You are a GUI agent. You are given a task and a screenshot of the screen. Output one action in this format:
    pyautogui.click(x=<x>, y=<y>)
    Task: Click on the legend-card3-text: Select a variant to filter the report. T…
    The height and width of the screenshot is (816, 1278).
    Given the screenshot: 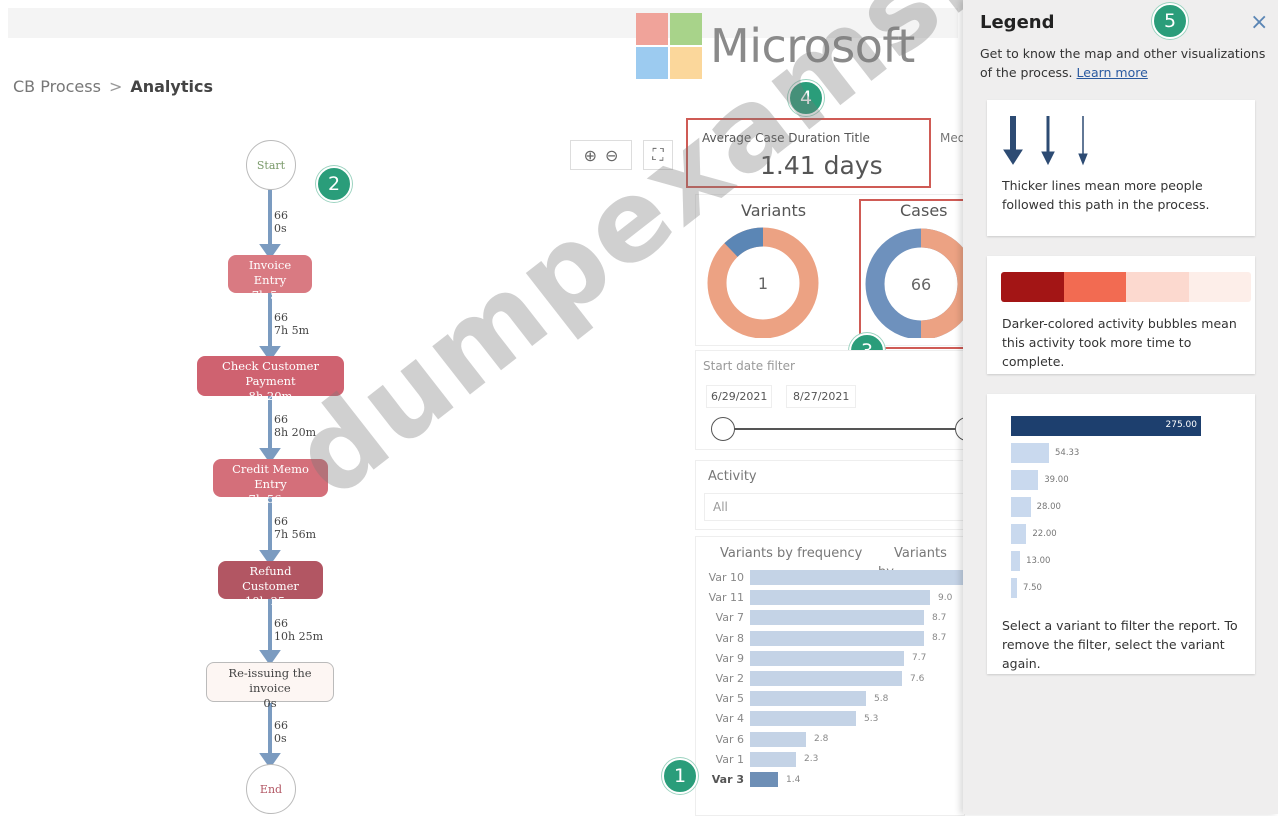 What is the action you would take?
    pyautogui.click(x=1120, y=644)
    